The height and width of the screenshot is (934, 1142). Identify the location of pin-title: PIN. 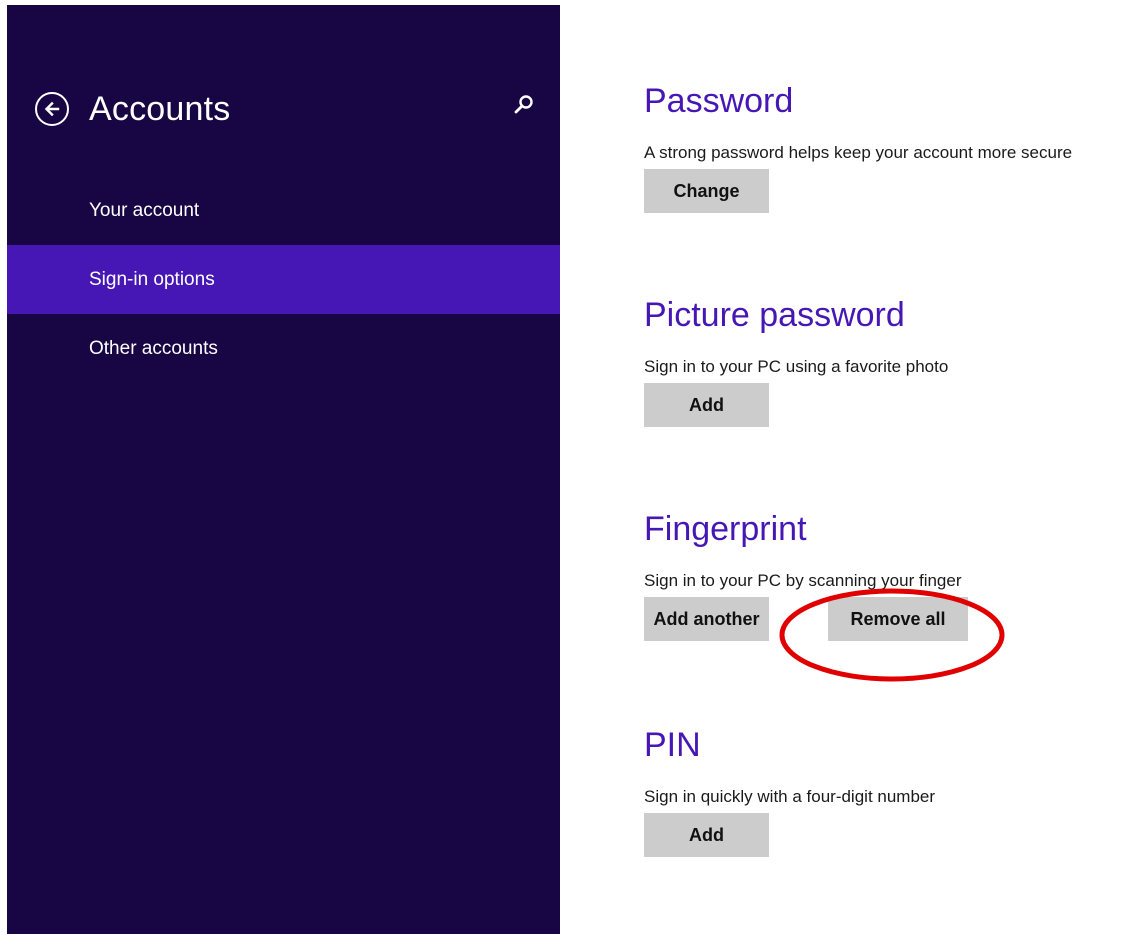
(672, 745).